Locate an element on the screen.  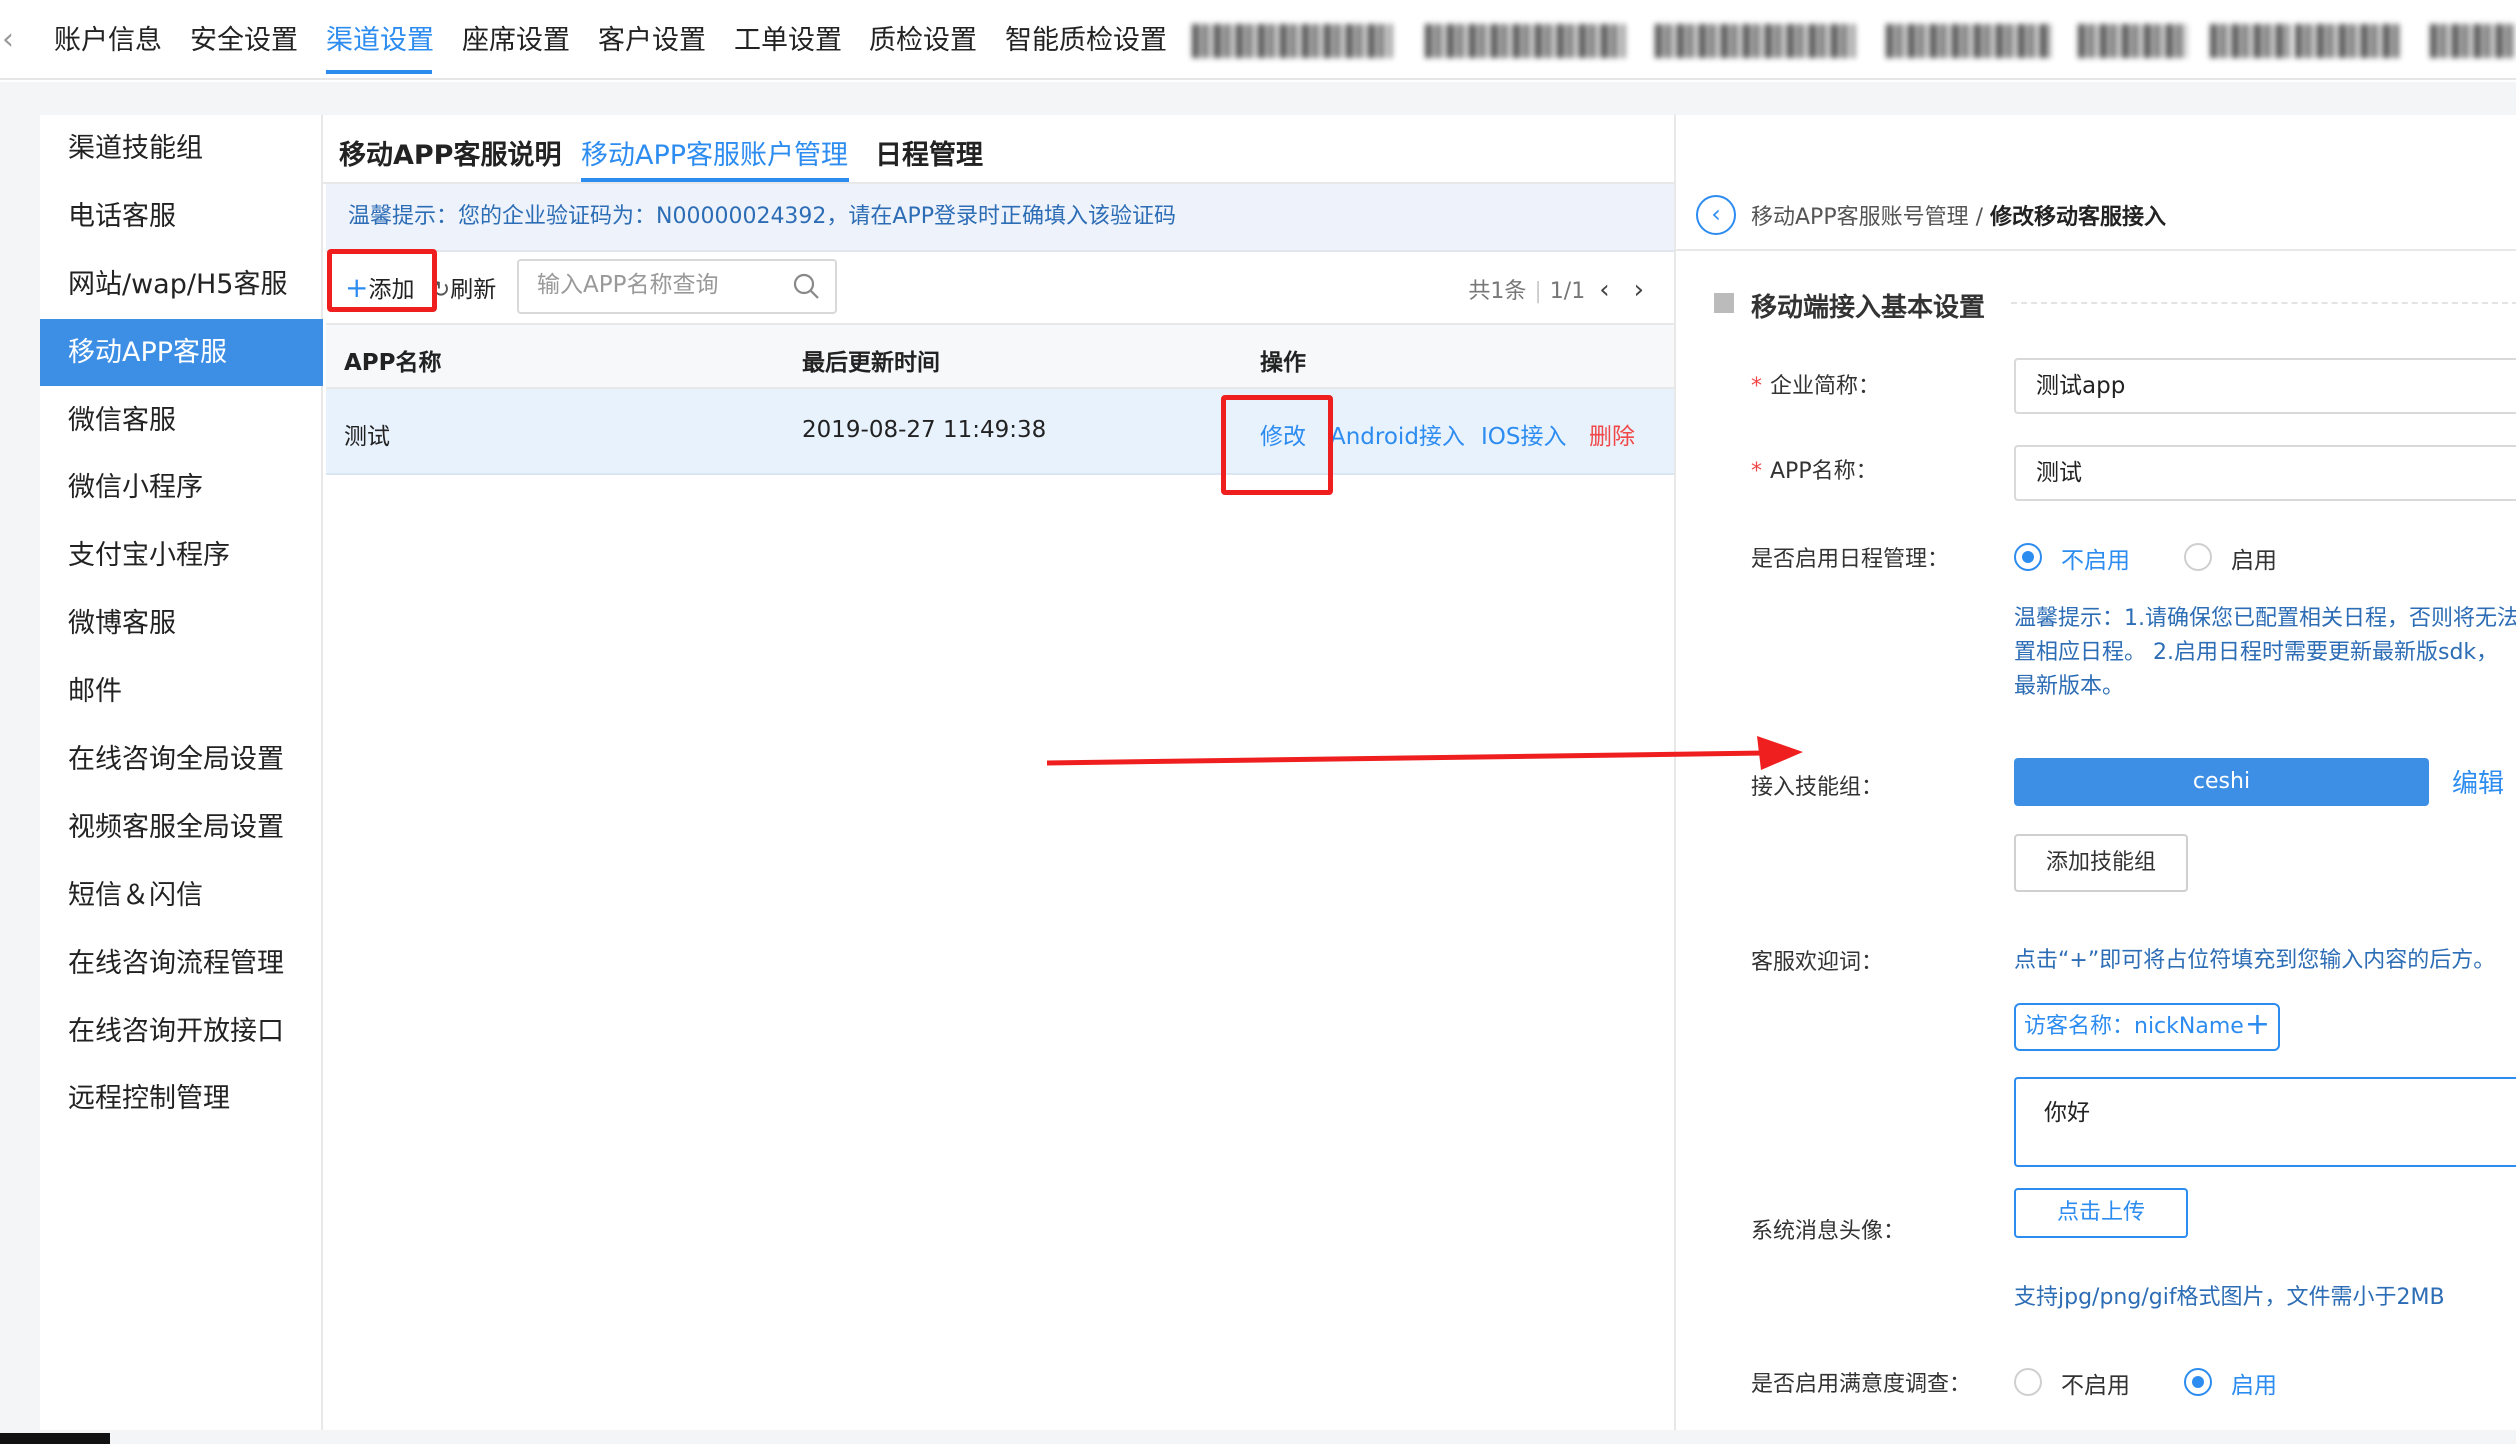
cell-updated-time: 2019-08-27 11:49:38 is located at coordinates (924, 430).